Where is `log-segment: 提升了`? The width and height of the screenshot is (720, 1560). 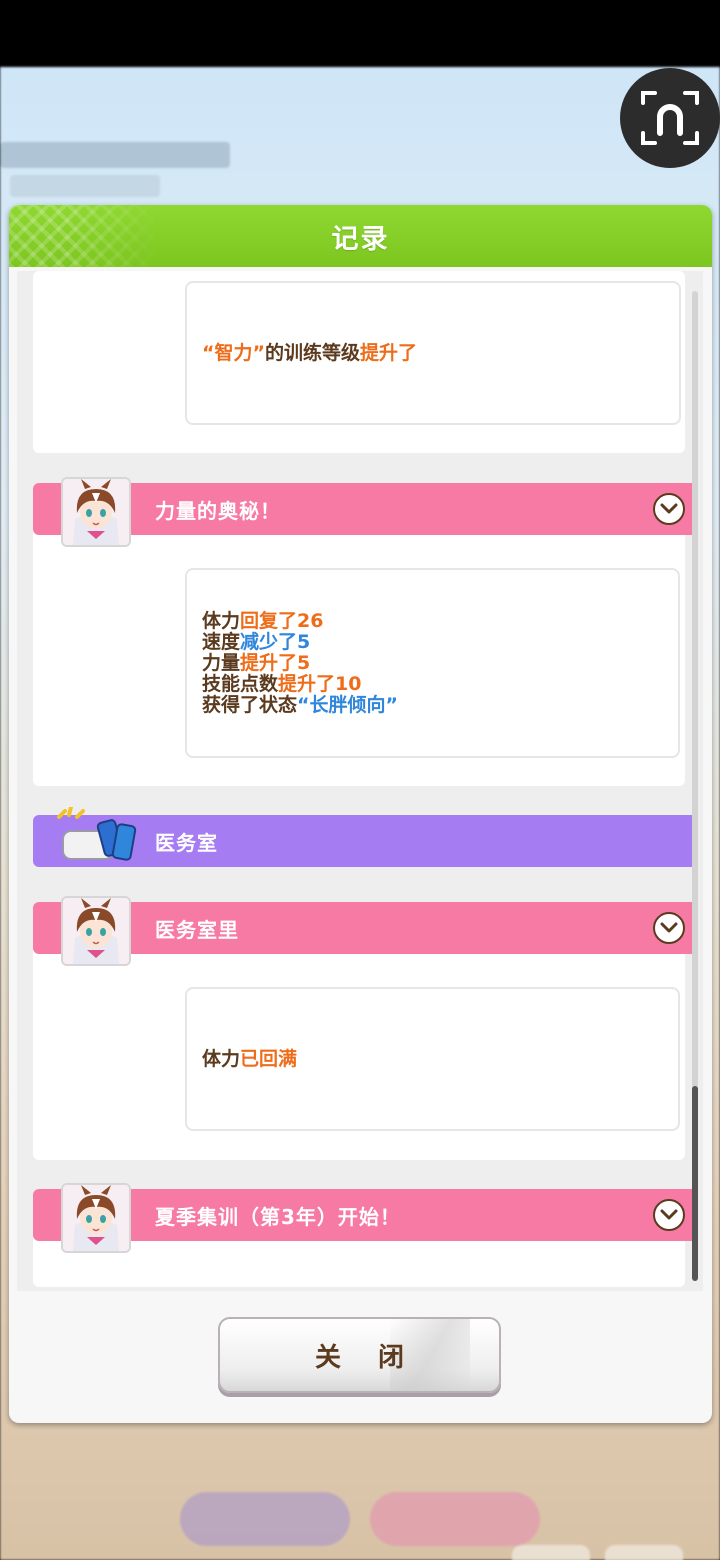 log-segment: 提升了 is located at coordinates (389, 352).